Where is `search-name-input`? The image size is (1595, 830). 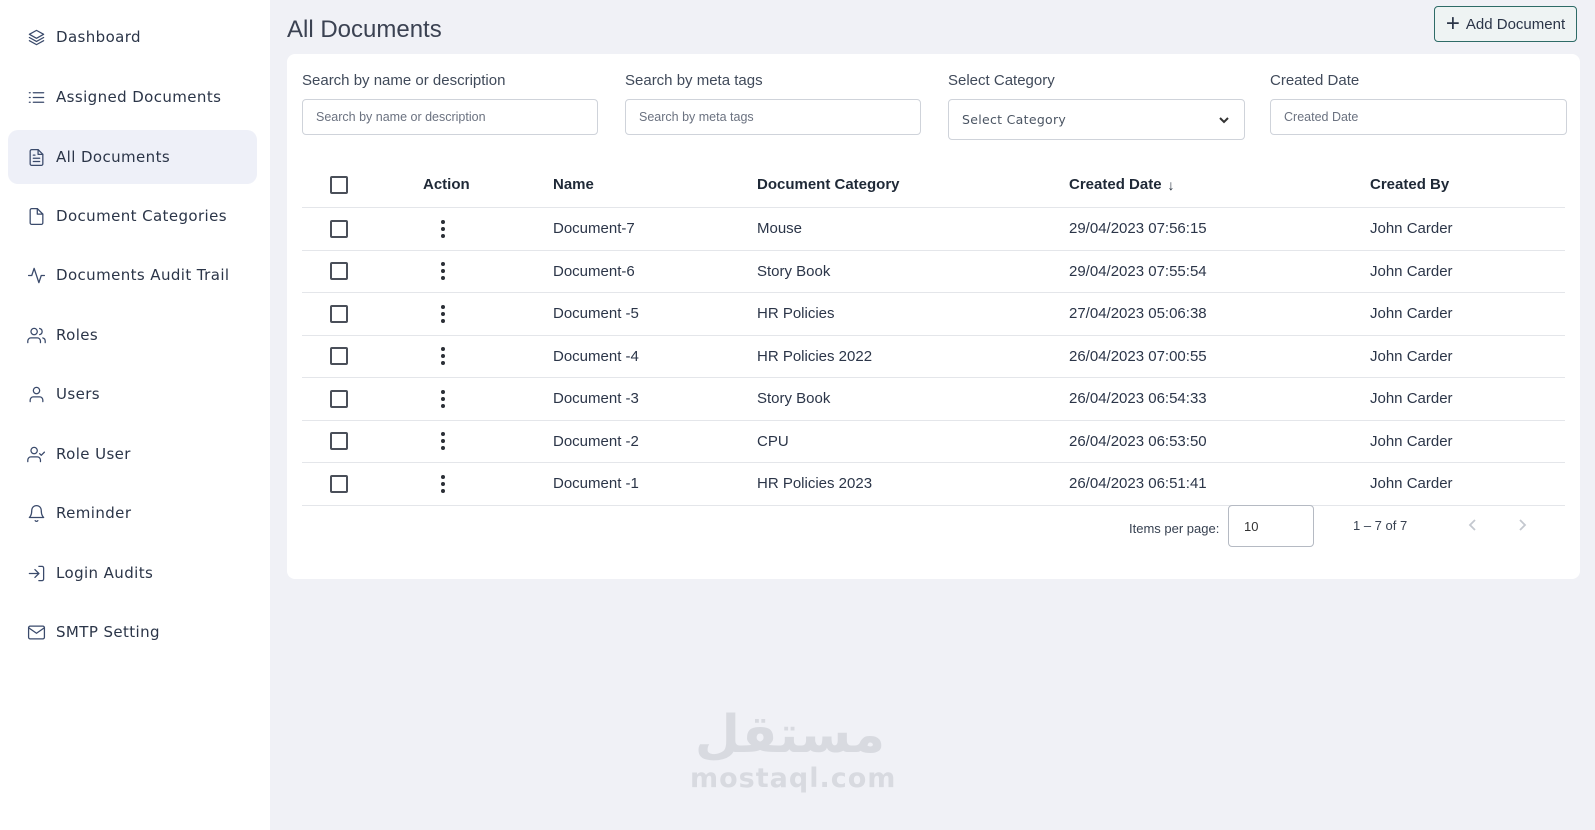
search-name-input is located at coordinates (450, 117).